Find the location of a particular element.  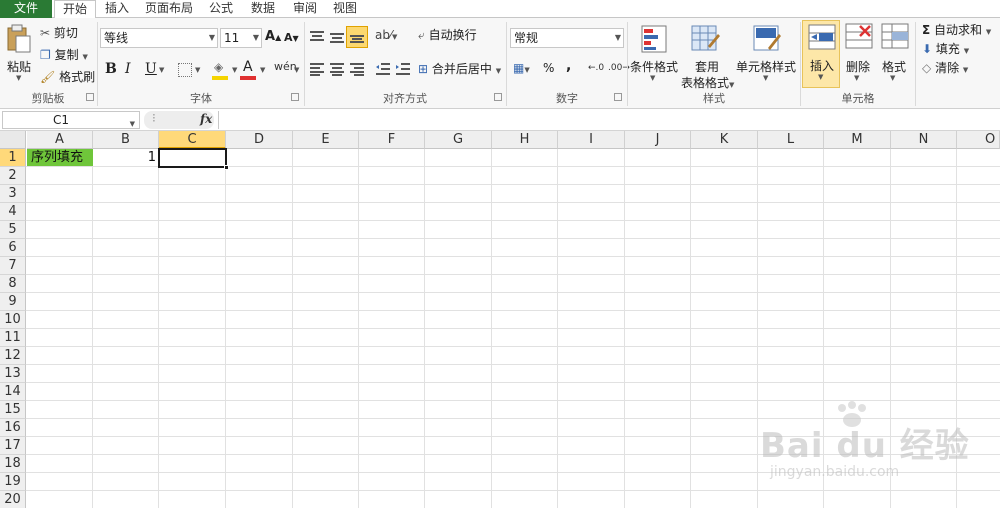

column-header-e: E is located at coordinates (326, 140).